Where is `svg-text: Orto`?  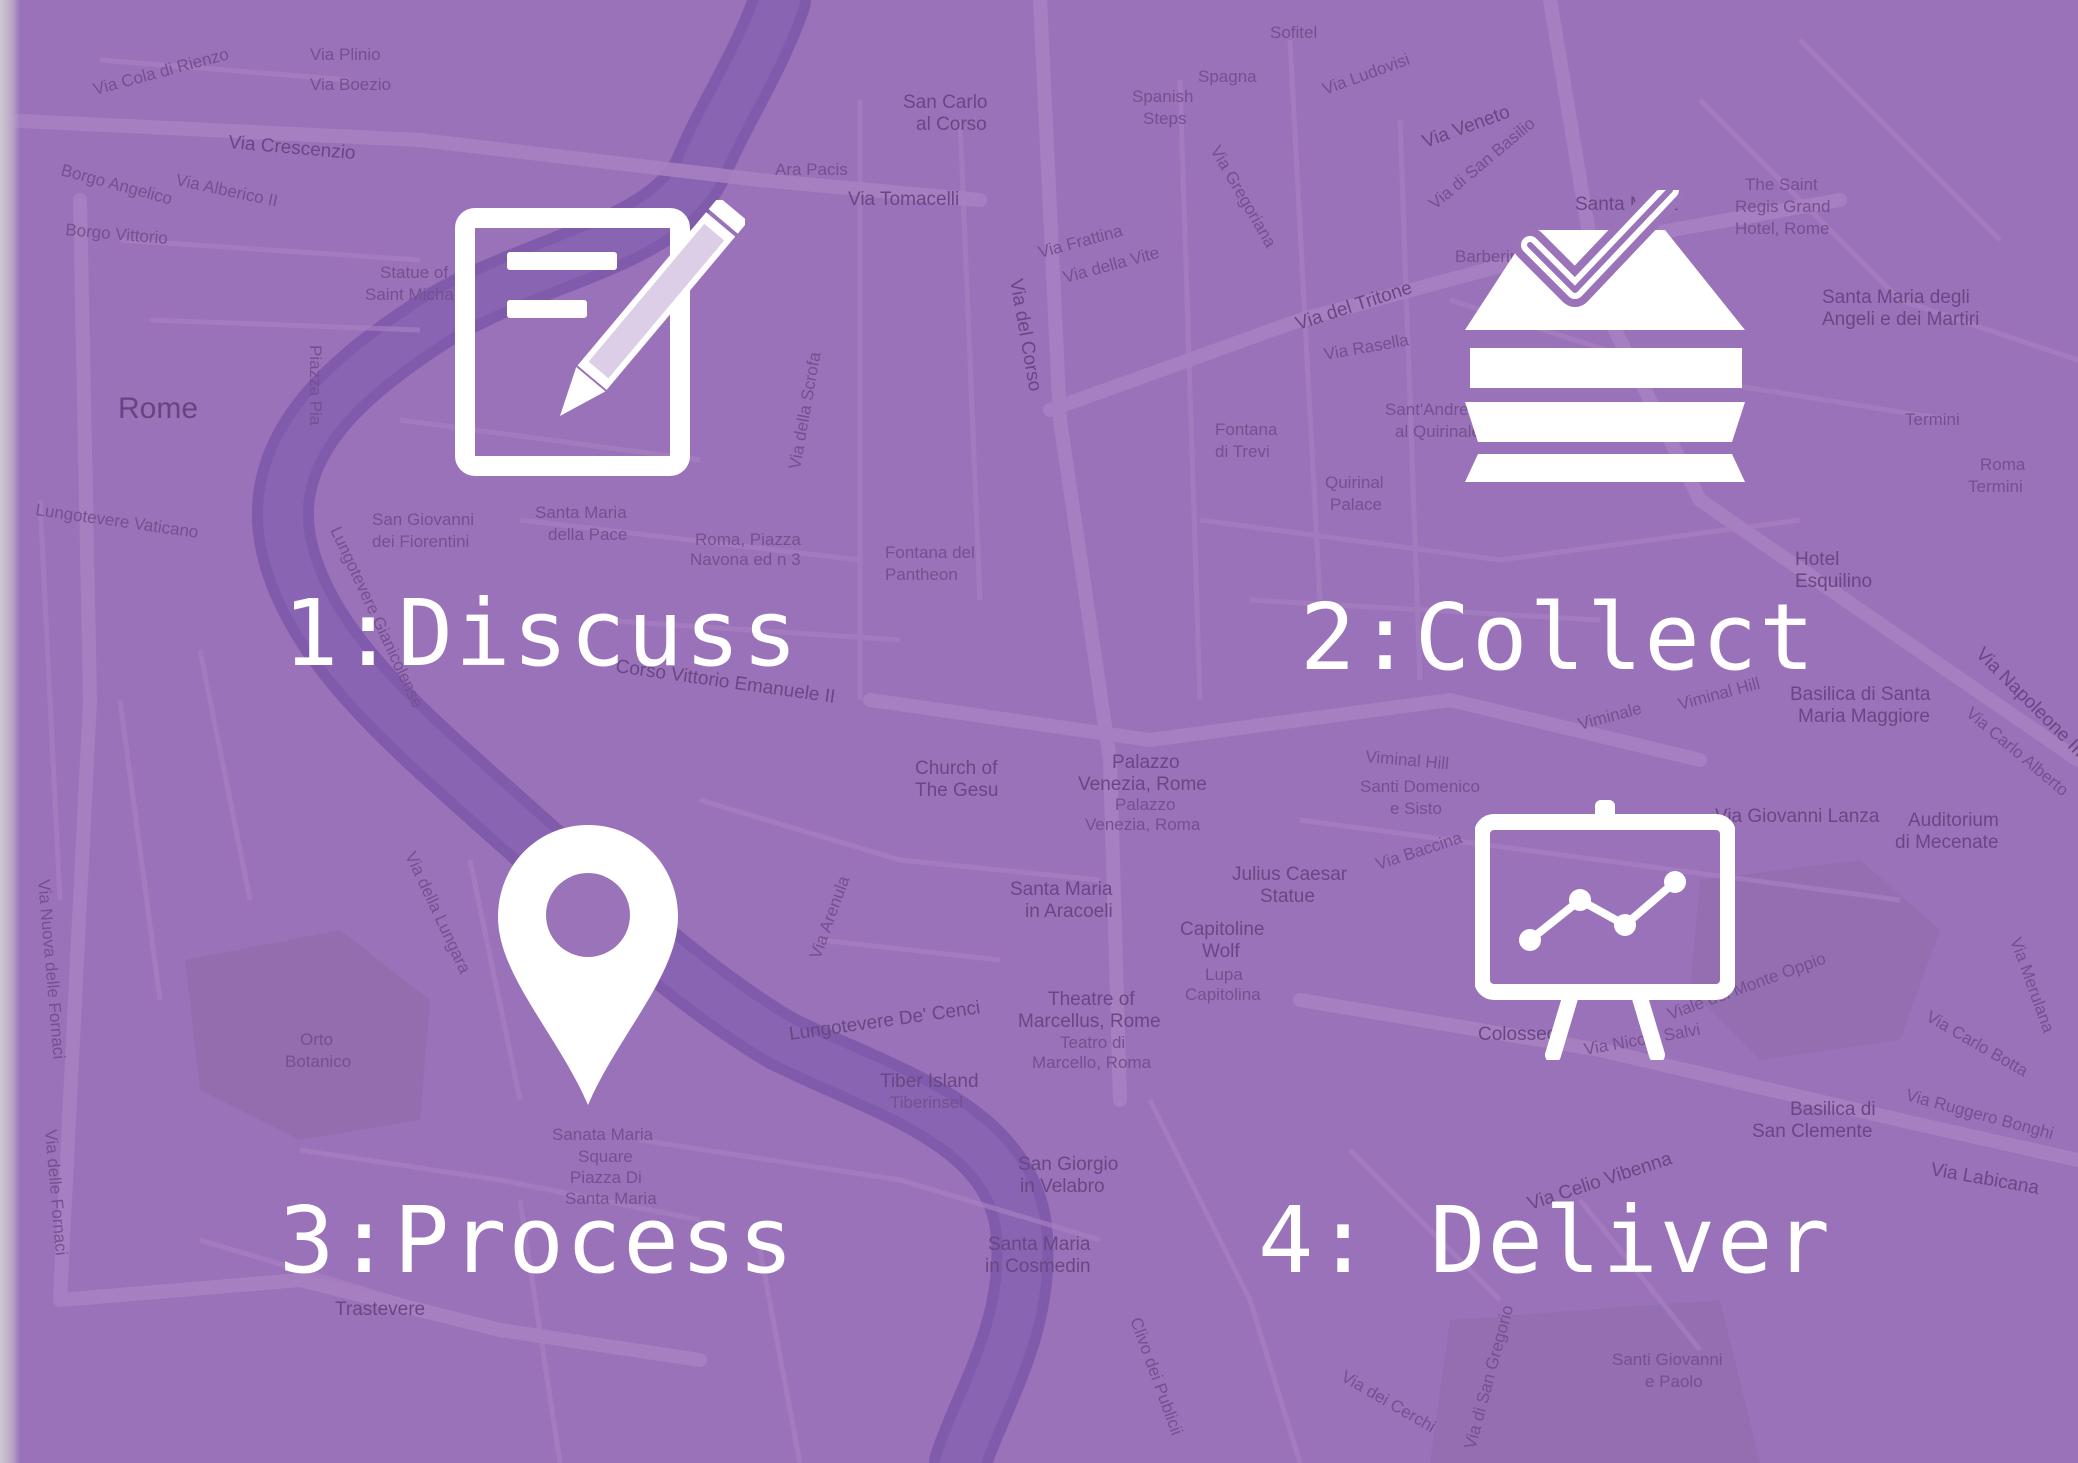
svg-text: Orto is located at coordinates (316, 1039).